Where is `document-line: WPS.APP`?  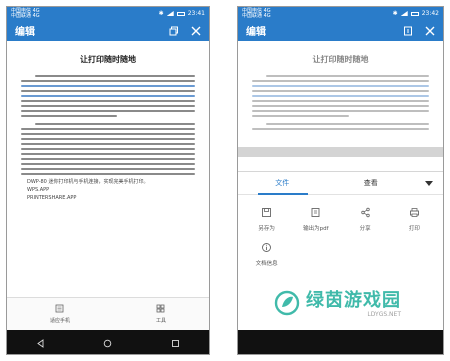 document-line: WPS.APP is located at coordinates (38, 190).